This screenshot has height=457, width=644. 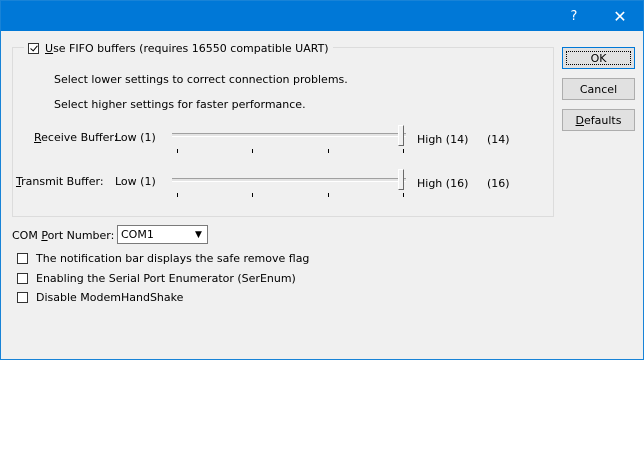 What do you see at coordinates (498, 139) in the screenshot?
I see `receive-value: (14)` at bounding box center [498, 139].